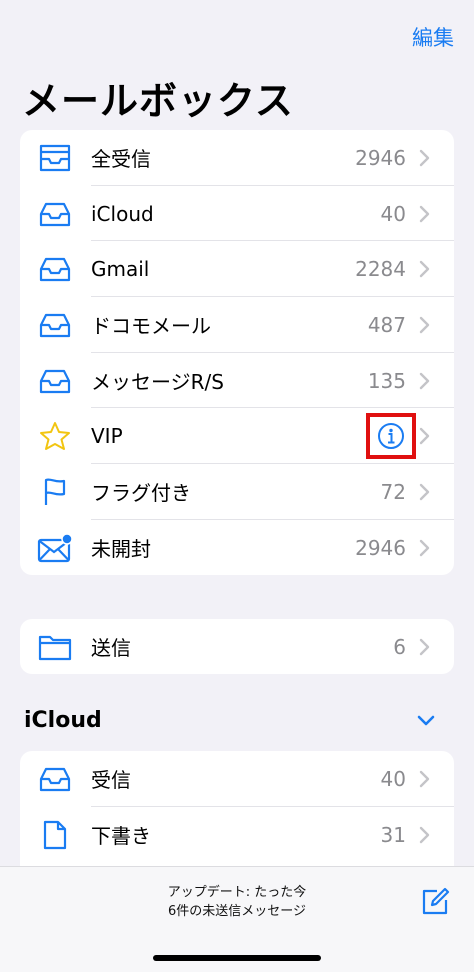 The width and height of the screenshot is (474, 972). What do you see at coordinates (122, 213) in the screenshot?
I see `mailbox-label: iCloud` at bounding box center [122, 213].